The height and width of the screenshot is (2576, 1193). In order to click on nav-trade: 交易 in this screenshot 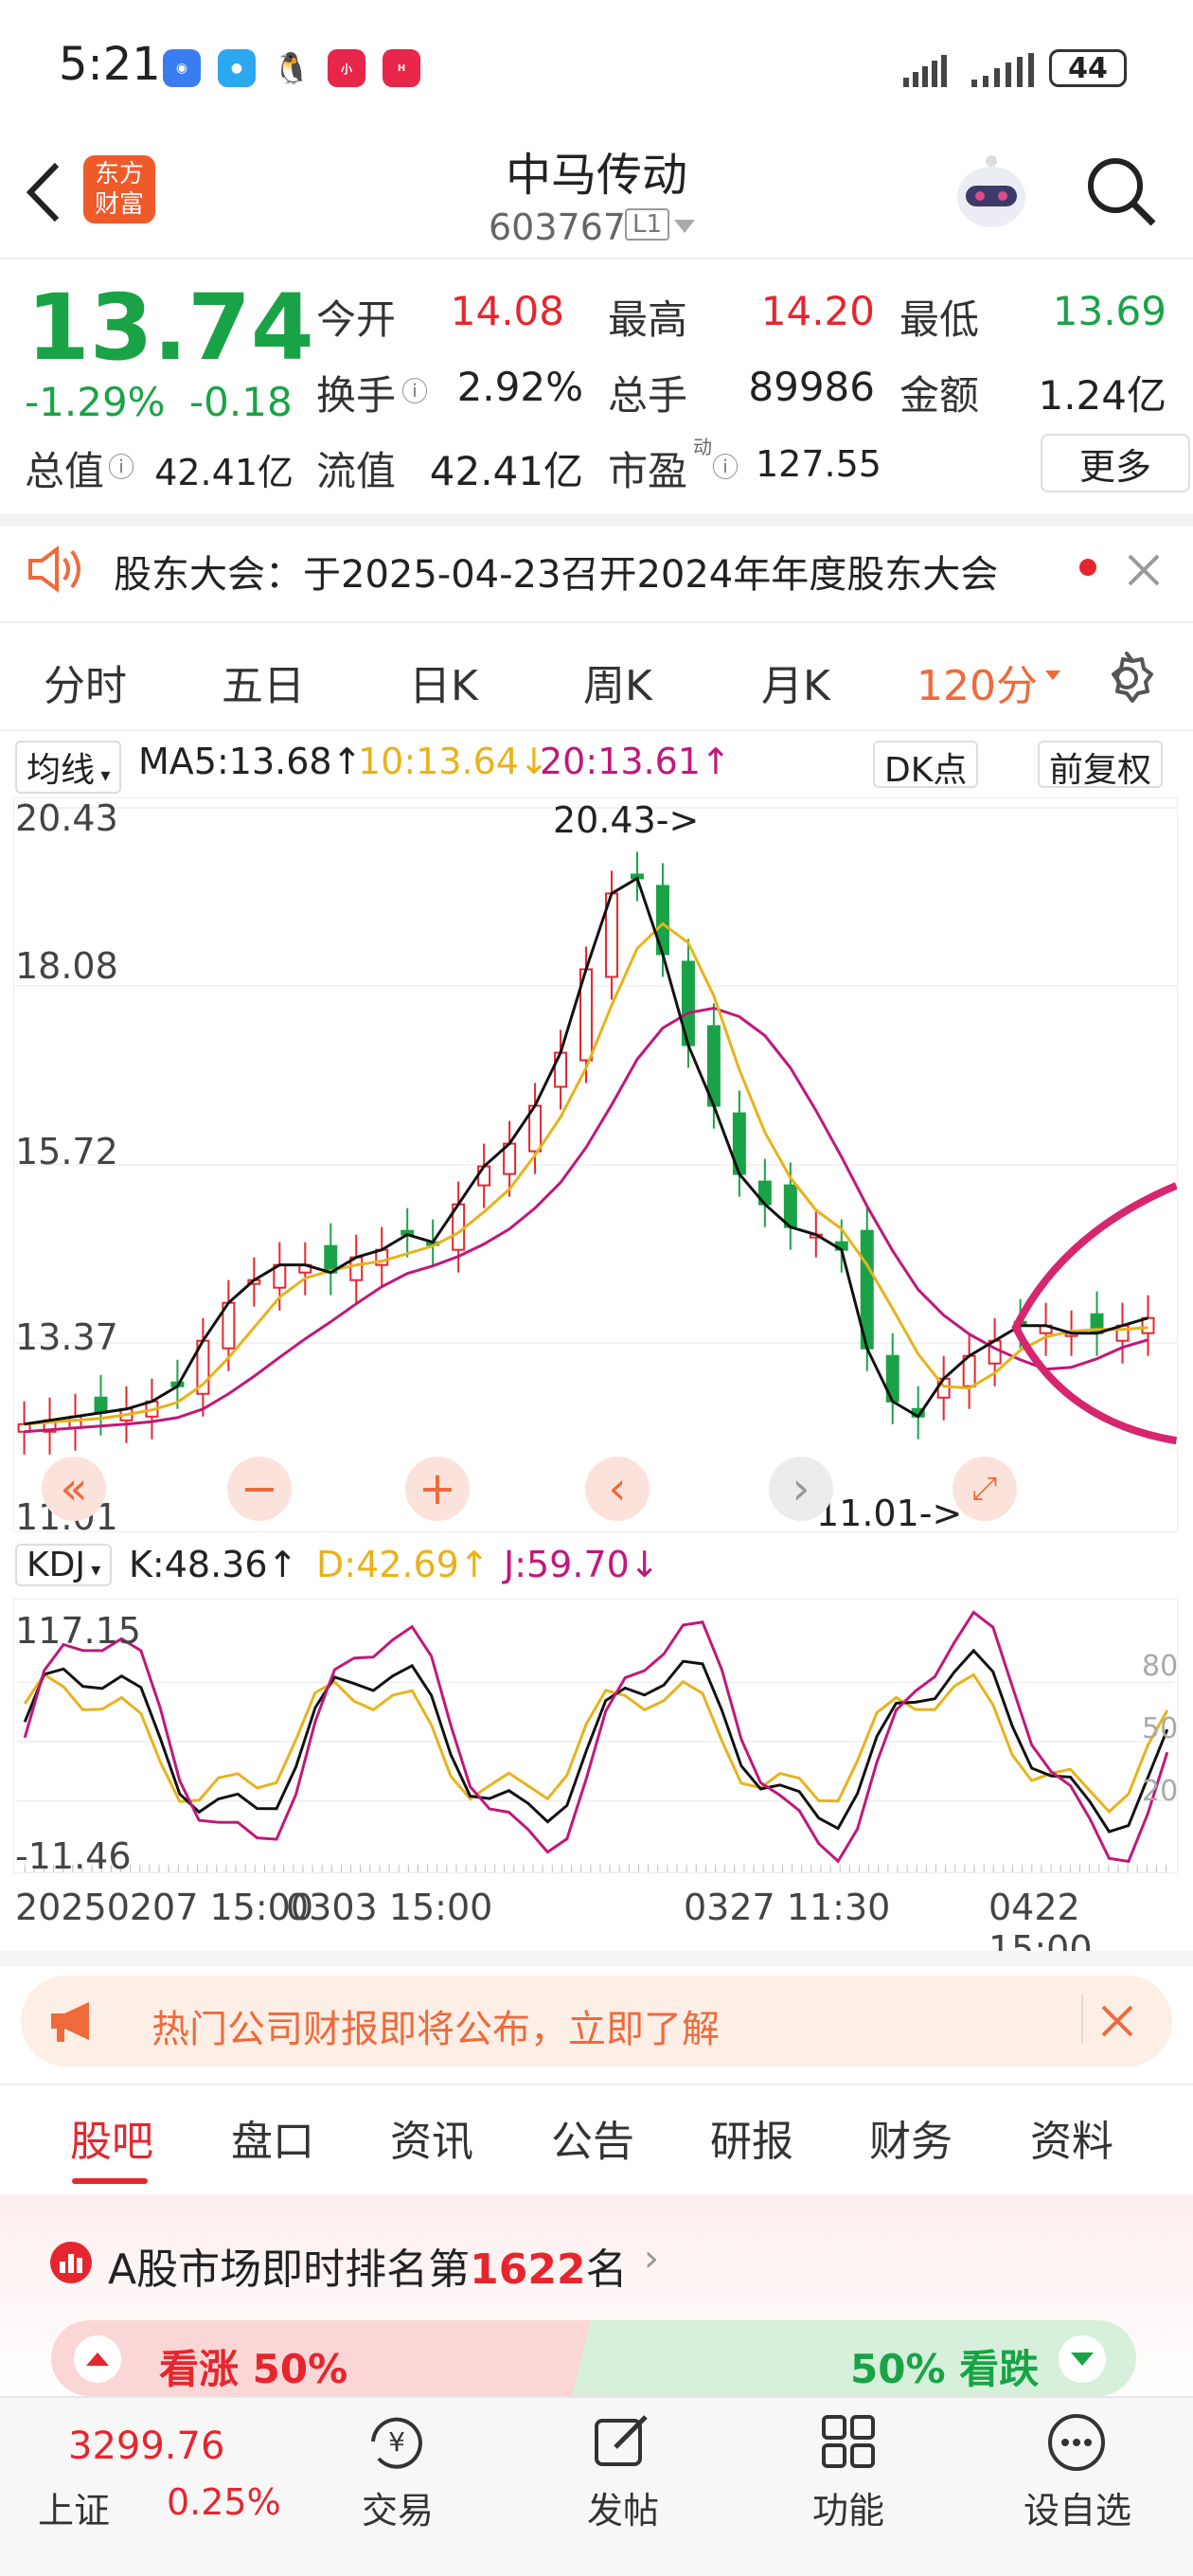, I will do `click(397, 2507)`.